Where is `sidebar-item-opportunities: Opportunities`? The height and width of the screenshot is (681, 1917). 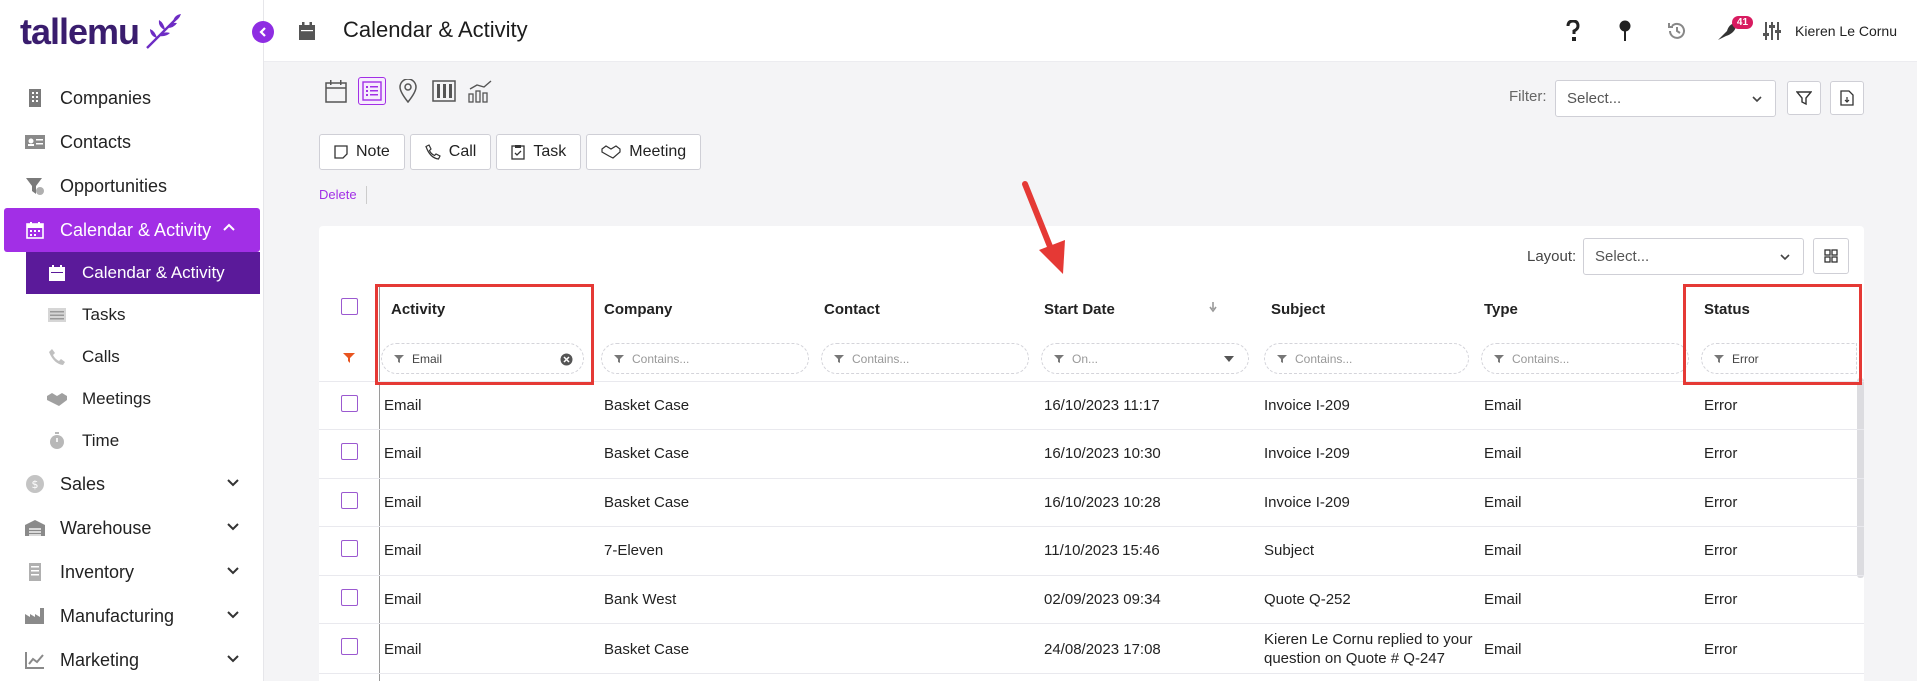
sidebar-item-opportunities: Opportunities is located at coordinates (132, 186).